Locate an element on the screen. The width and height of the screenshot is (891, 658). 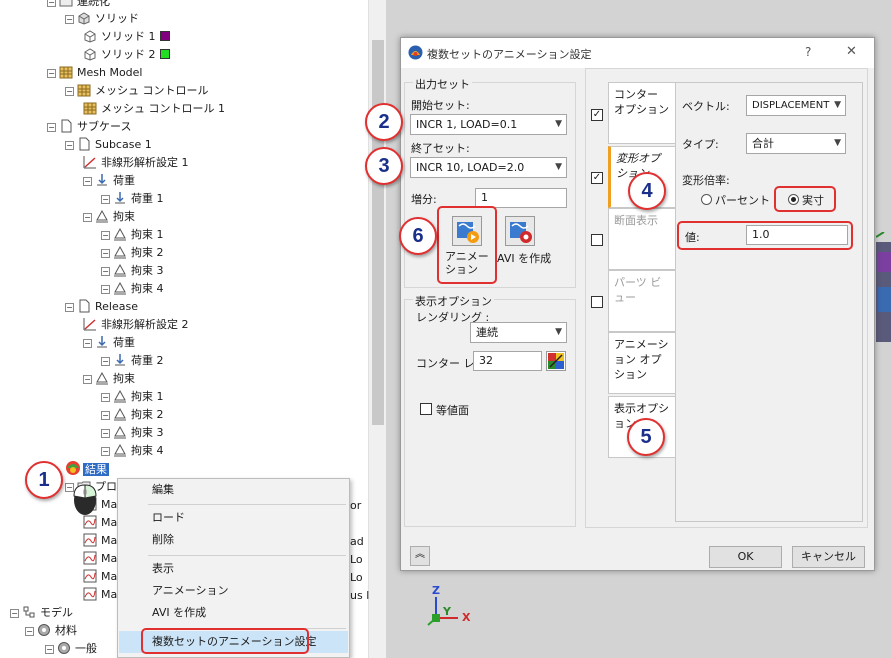
cancel-button: キャンセル is located at coordinates (828, 557).